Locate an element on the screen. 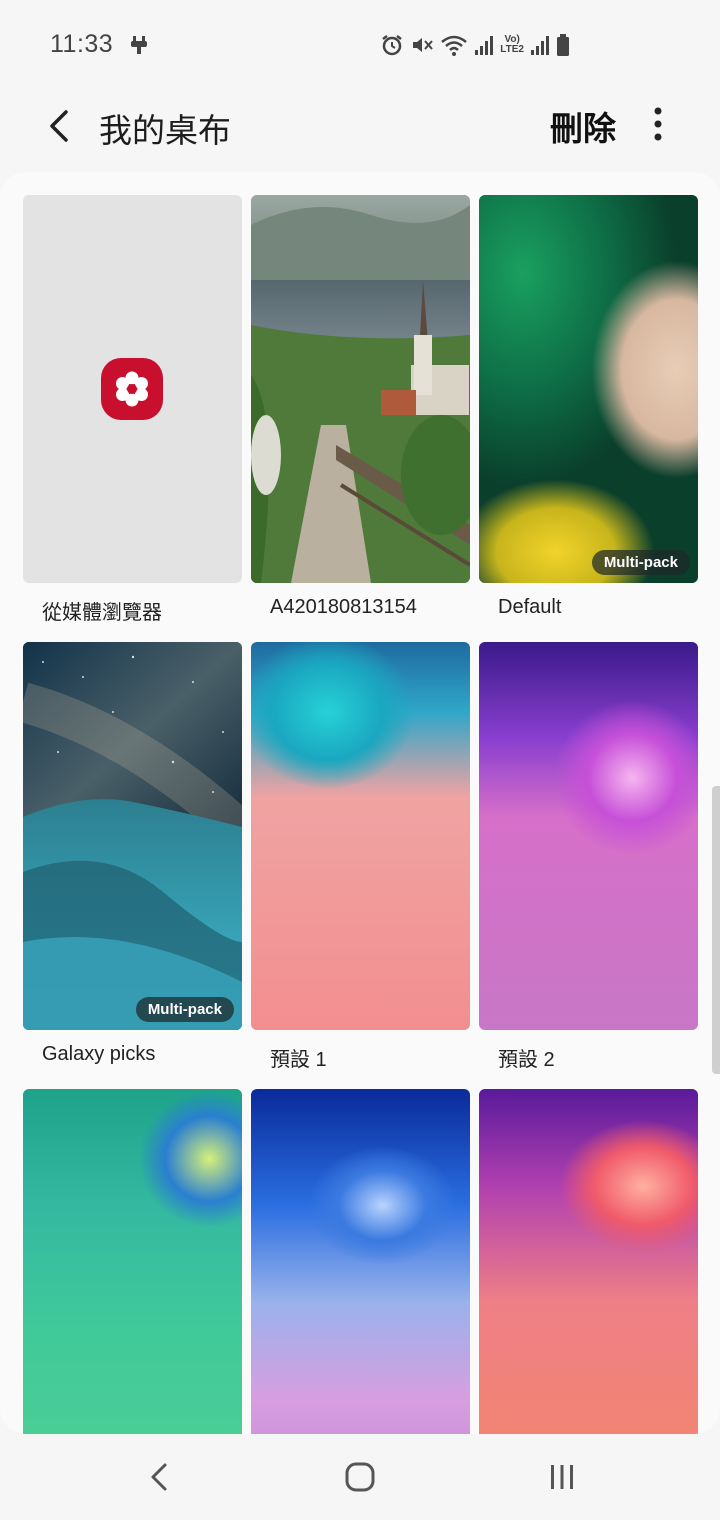 This screenshot has width=720, height=1520. wallpaper-tile-galaxy-picks: Multi-pack is located at coordinates (132, 836).